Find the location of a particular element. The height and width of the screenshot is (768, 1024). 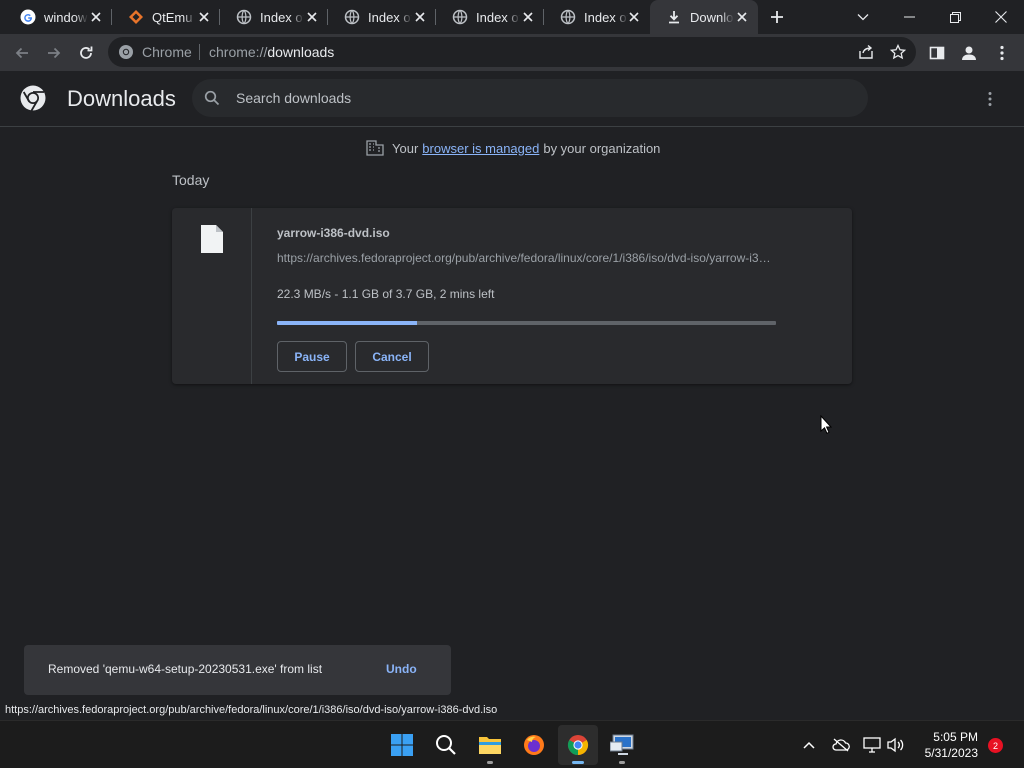

share-button is located at coordinates (866, 52).